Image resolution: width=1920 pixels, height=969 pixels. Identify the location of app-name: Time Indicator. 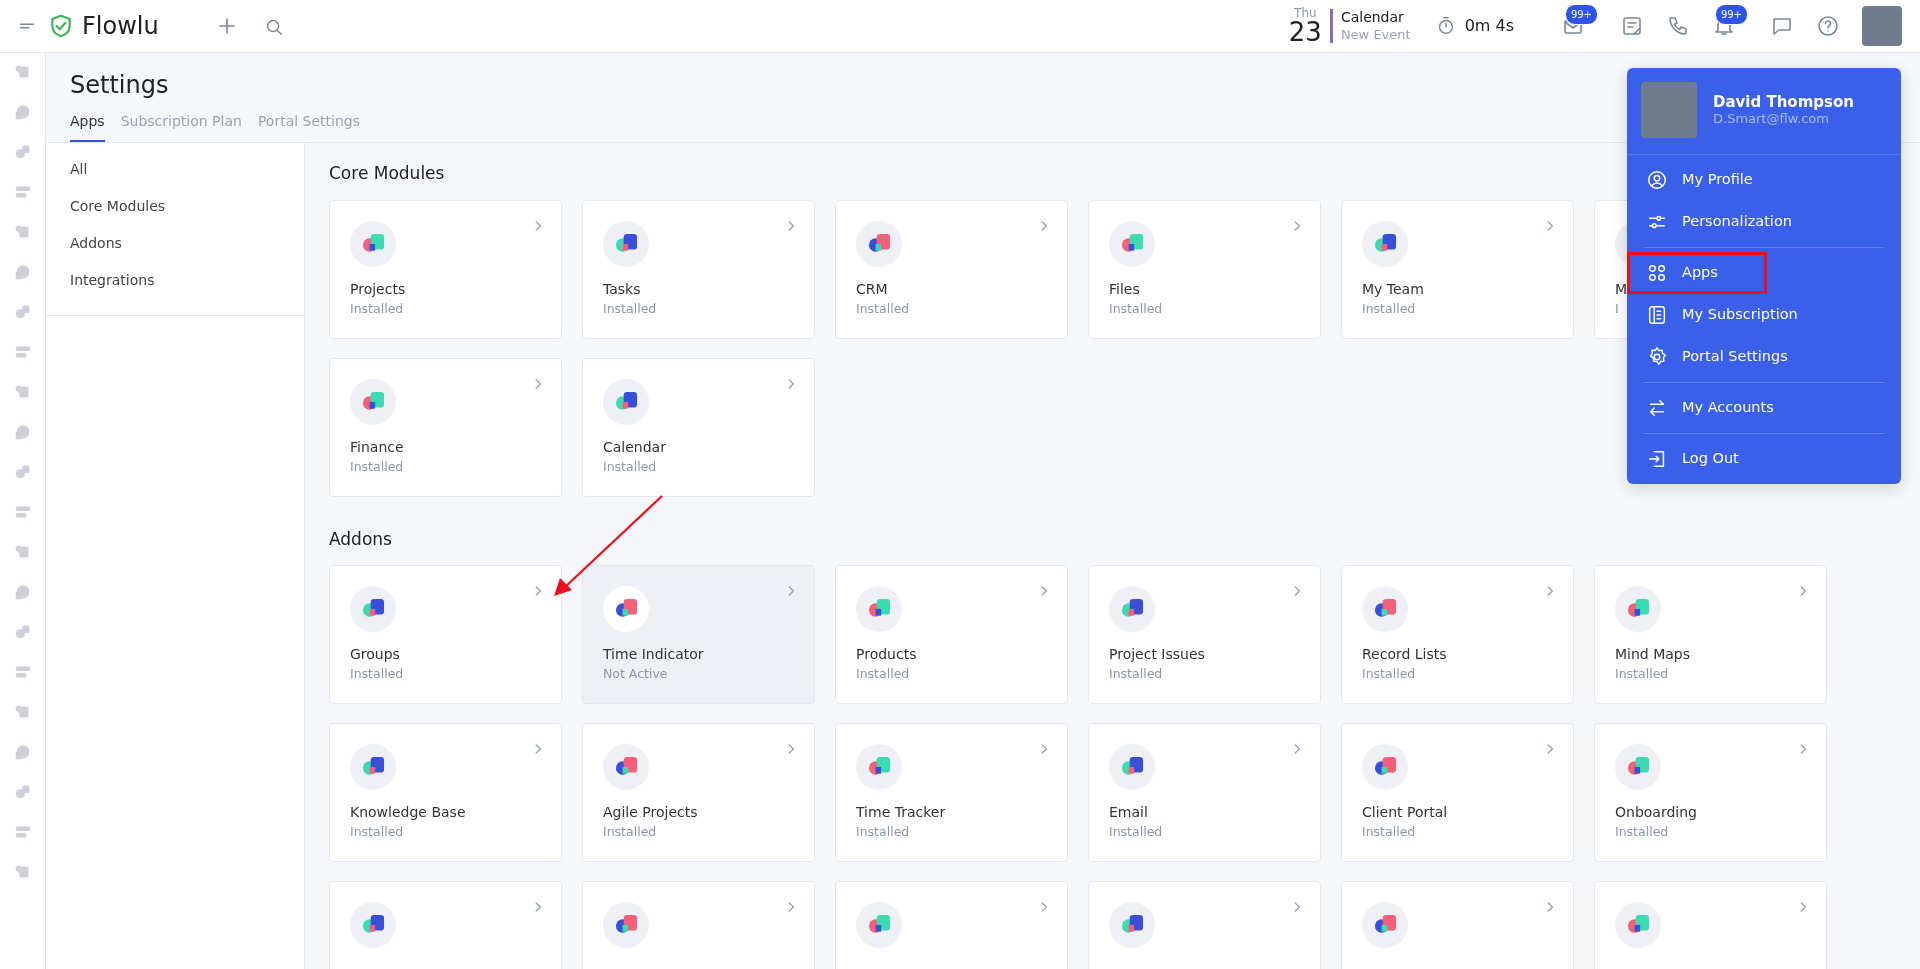
(653, 654).